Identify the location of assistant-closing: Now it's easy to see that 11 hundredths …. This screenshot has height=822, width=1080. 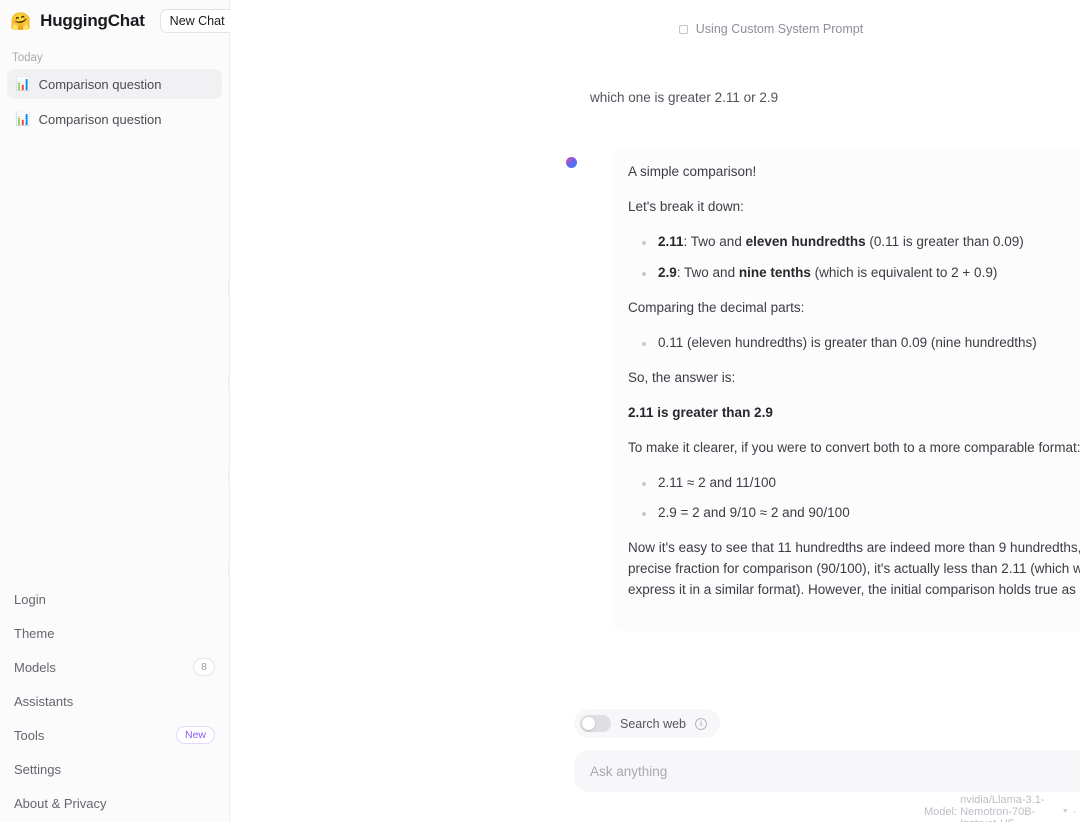
(854, 569).